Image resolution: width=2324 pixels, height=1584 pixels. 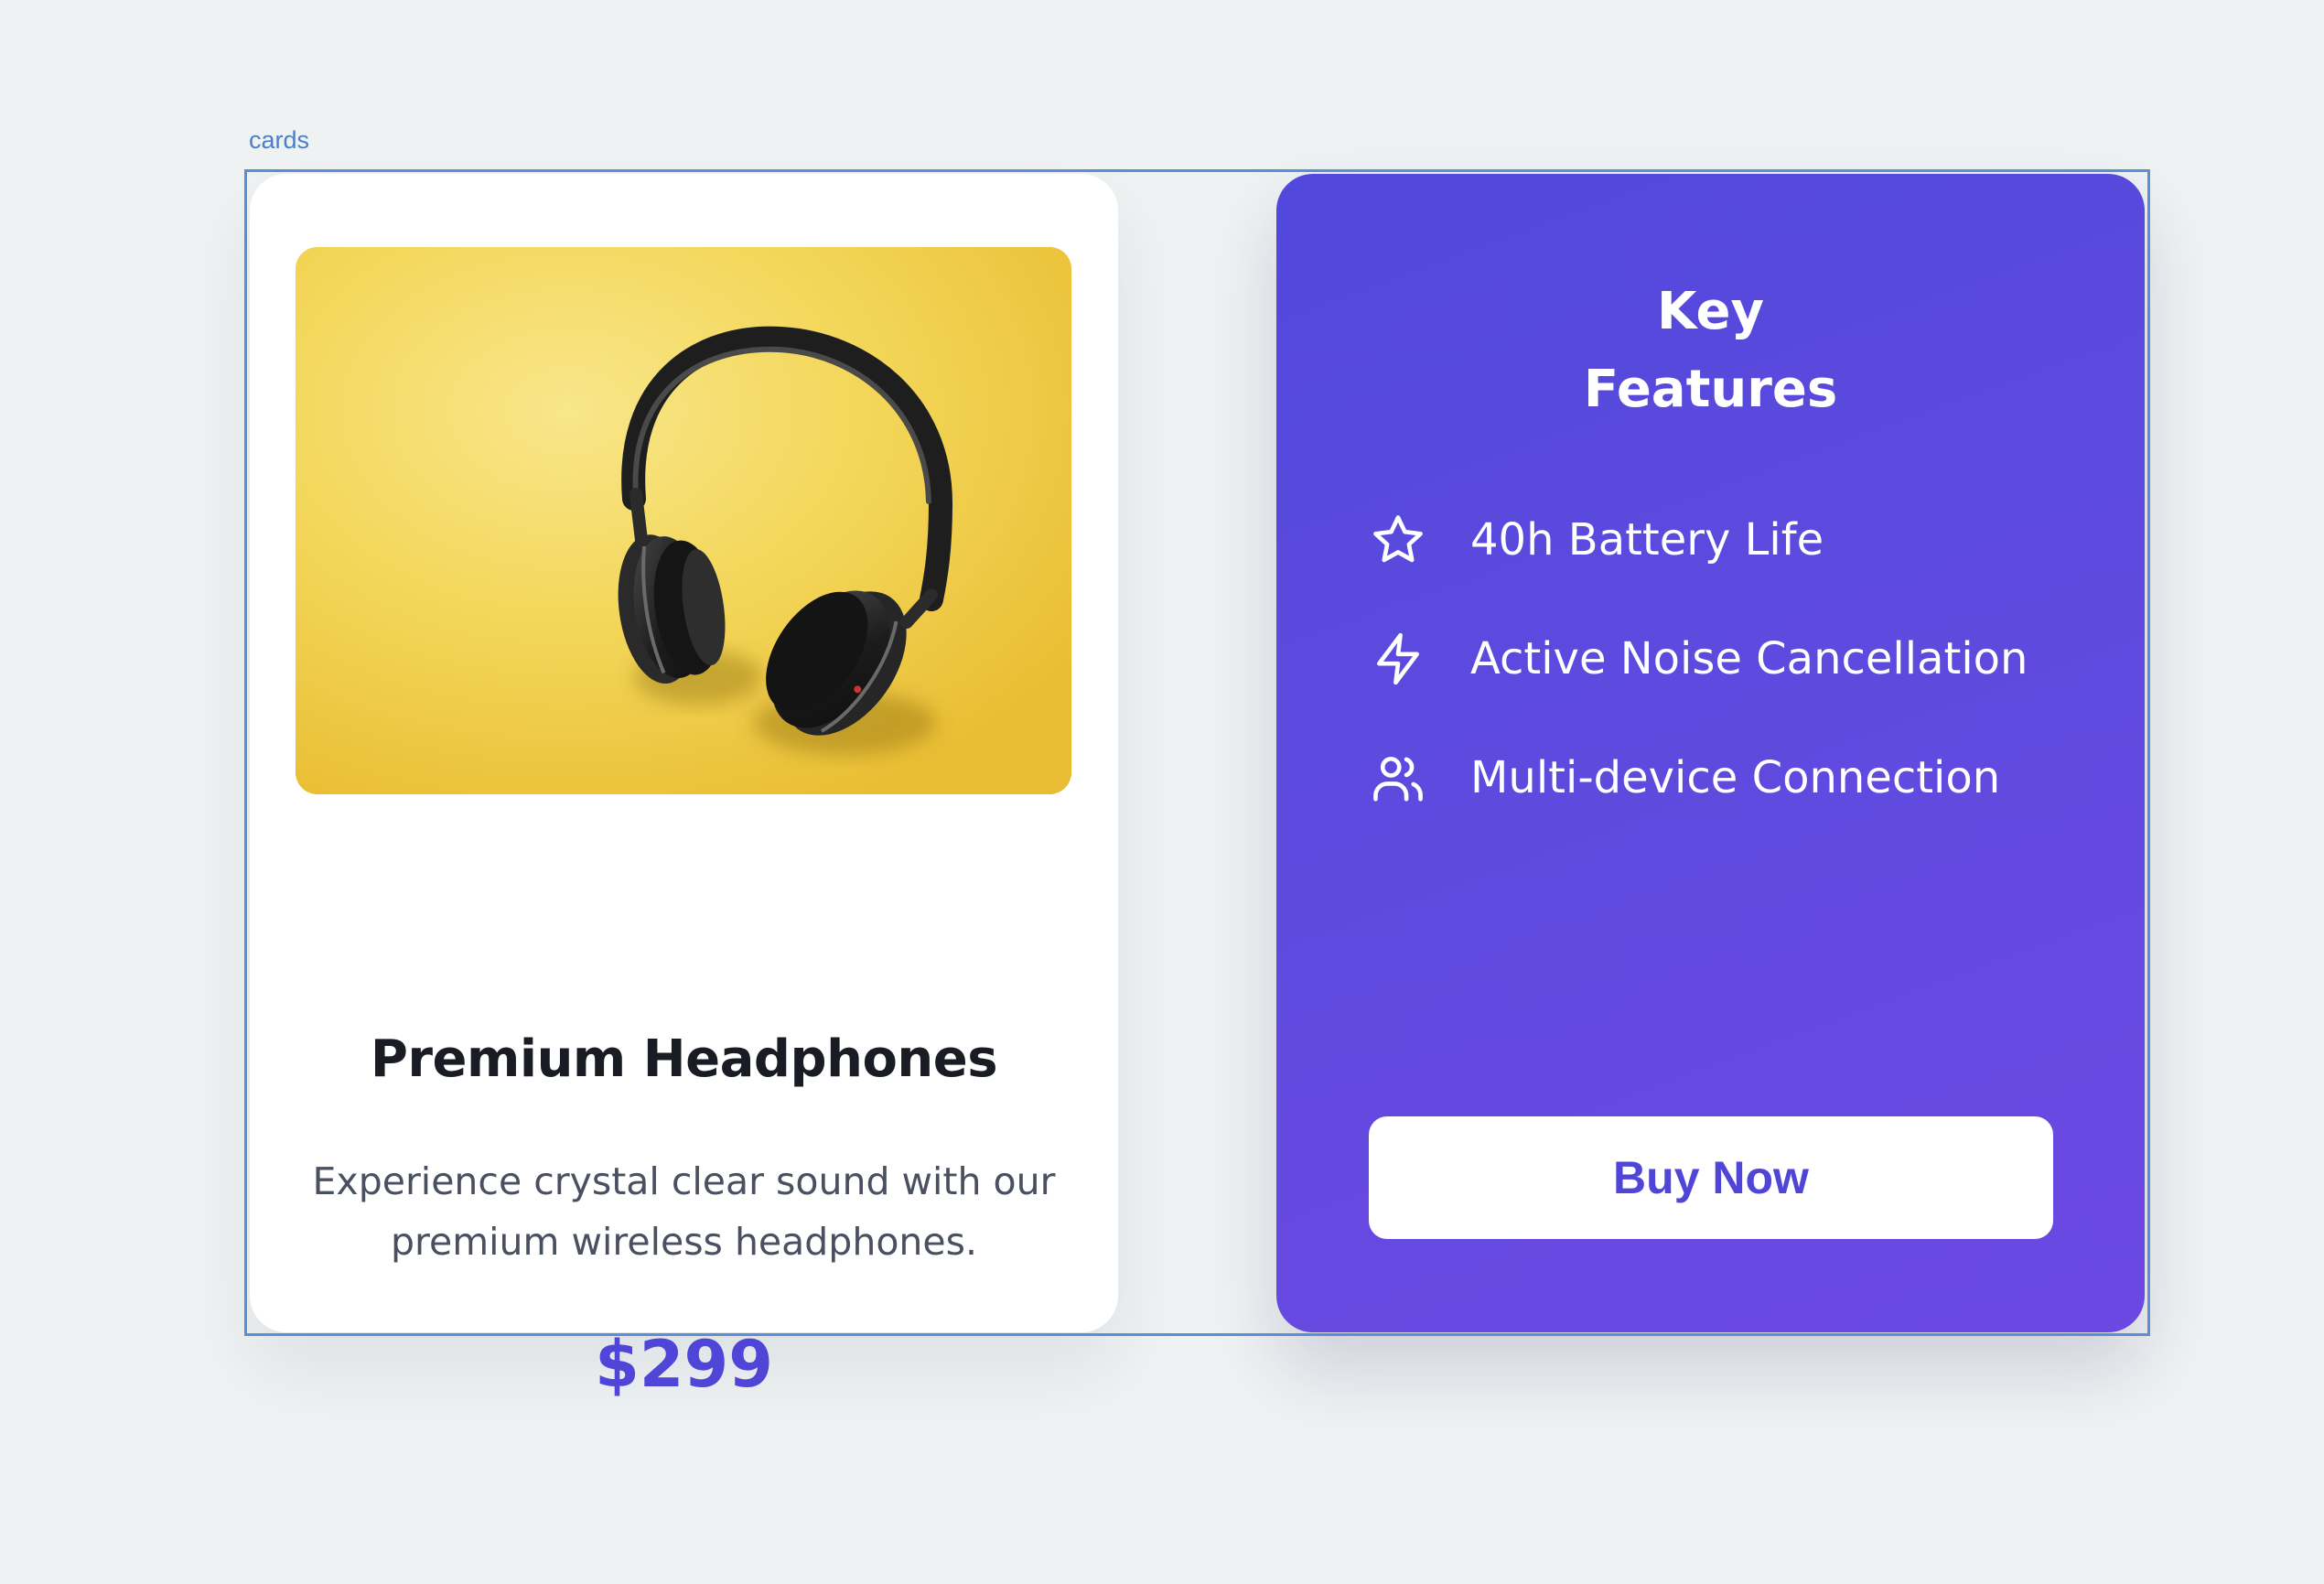 What do you see at coordinates (1710, 350) in the screenshot?
I see `features-title: Key Features` at bounding box center [1710, 350].